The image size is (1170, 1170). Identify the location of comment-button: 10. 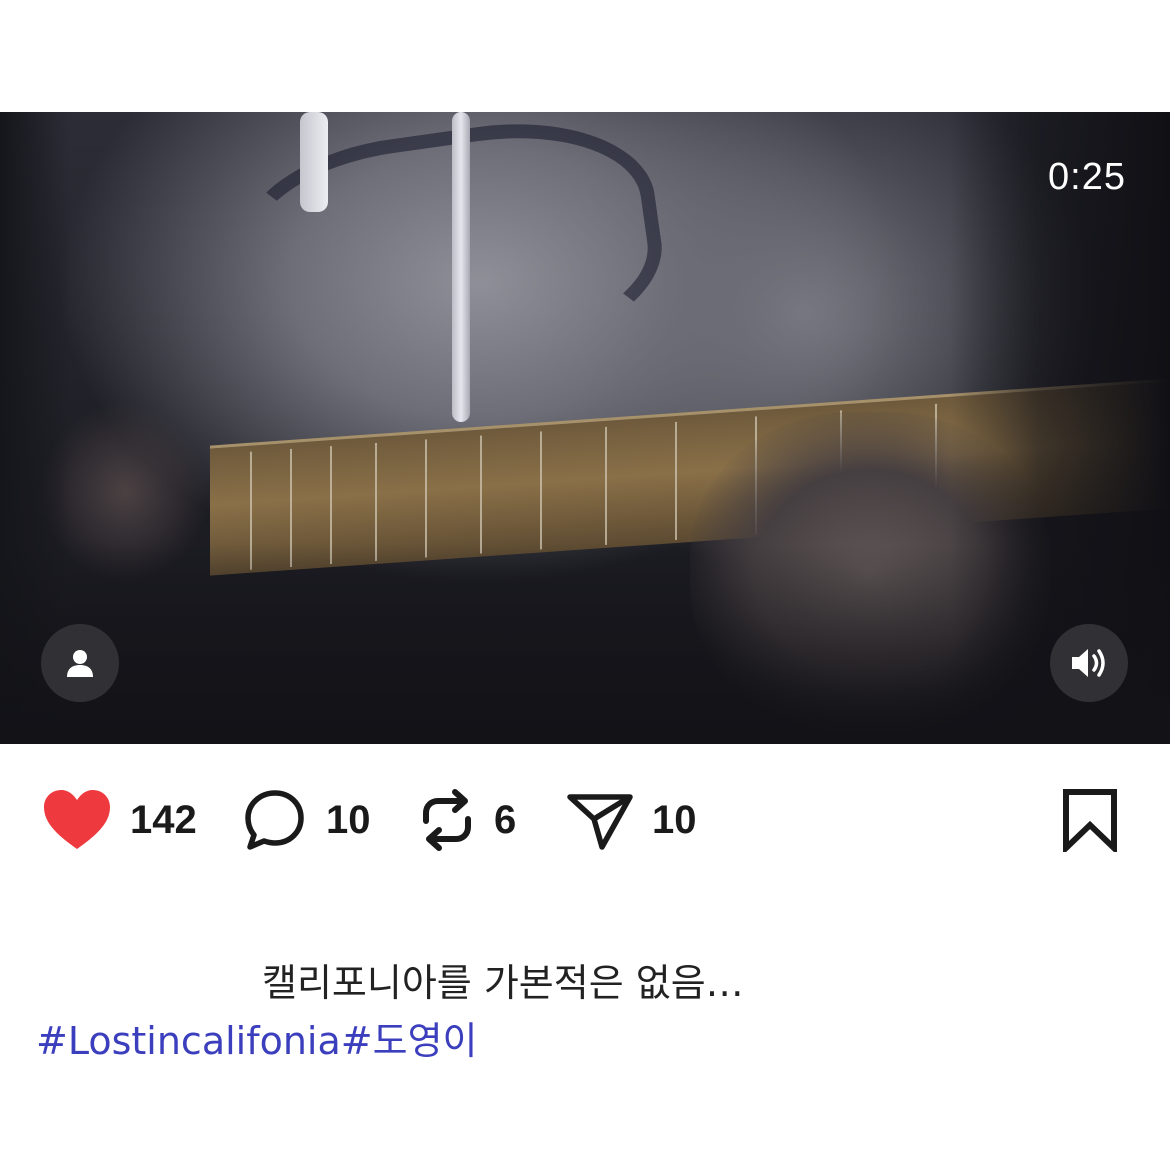
(306, 820).